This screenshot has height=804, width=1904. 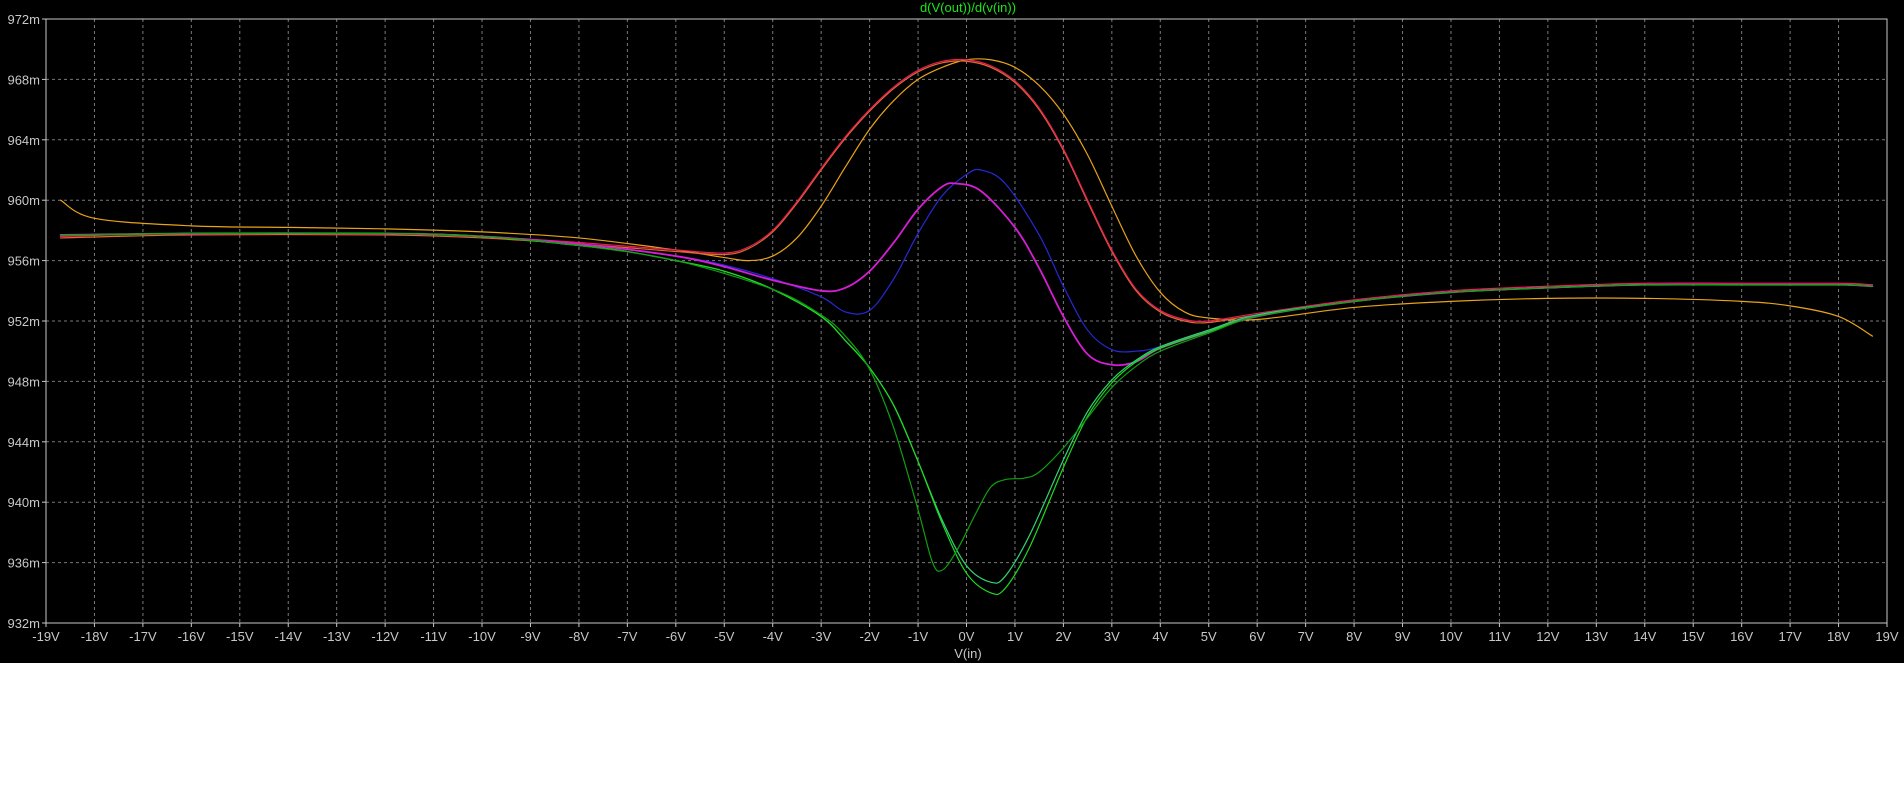 I want to click on x-tick-label: 12V, so click(x=1547, y=636).